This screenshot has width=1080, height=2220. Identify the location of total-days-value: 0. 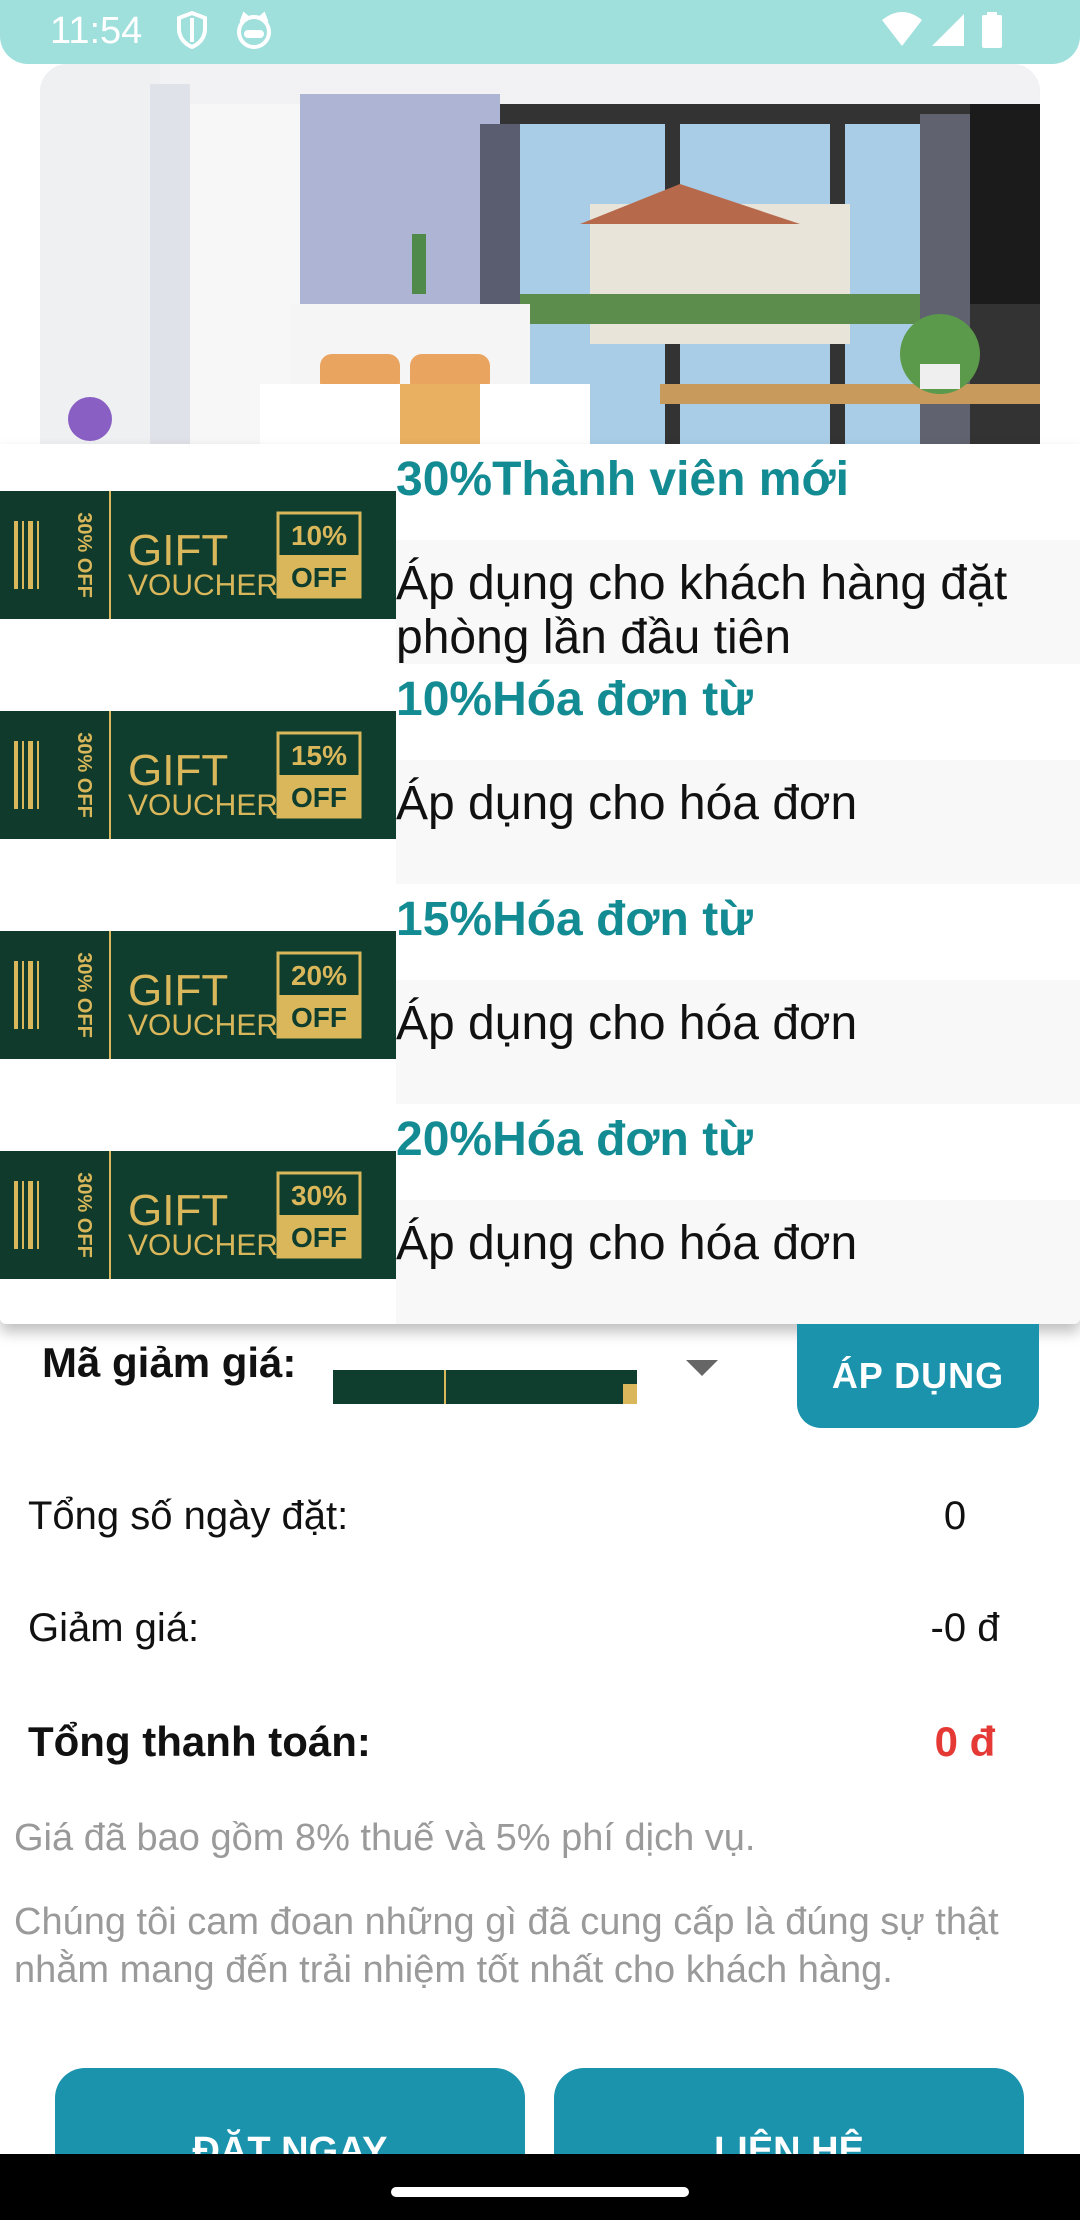
(955, 1516).